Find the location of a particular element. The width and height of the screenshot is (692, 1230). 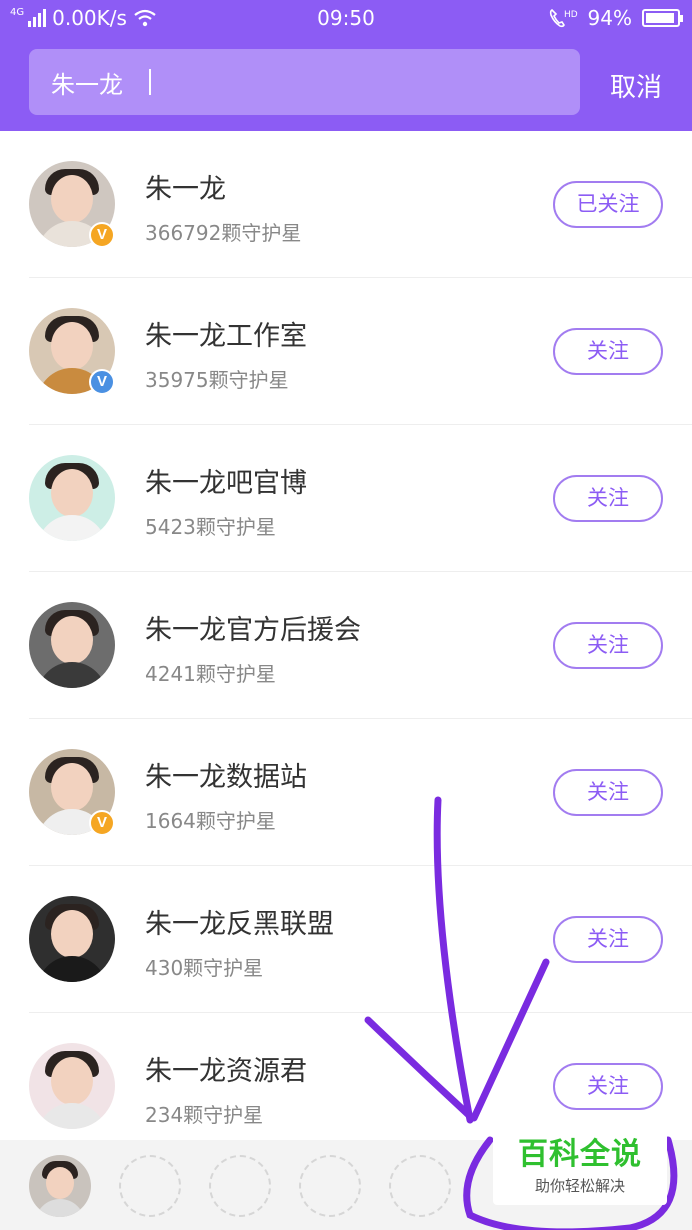

guardian-star-count: 1664颗守护星 is located at coordinates (210, 821).